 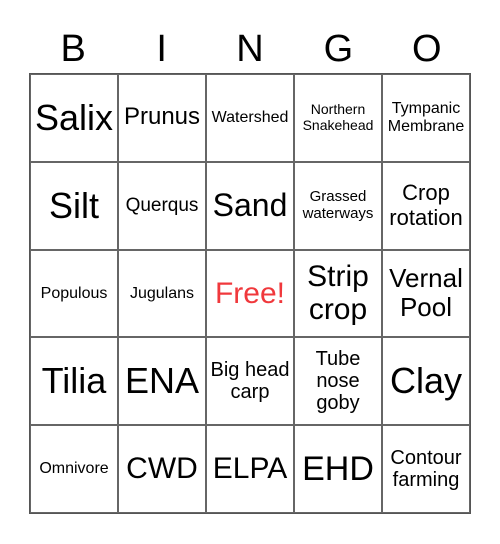 What do you see at coordinates (162, 118) in the screenshot?
I see `bingo-cell: Prunus` at bounding box center [162, 118].